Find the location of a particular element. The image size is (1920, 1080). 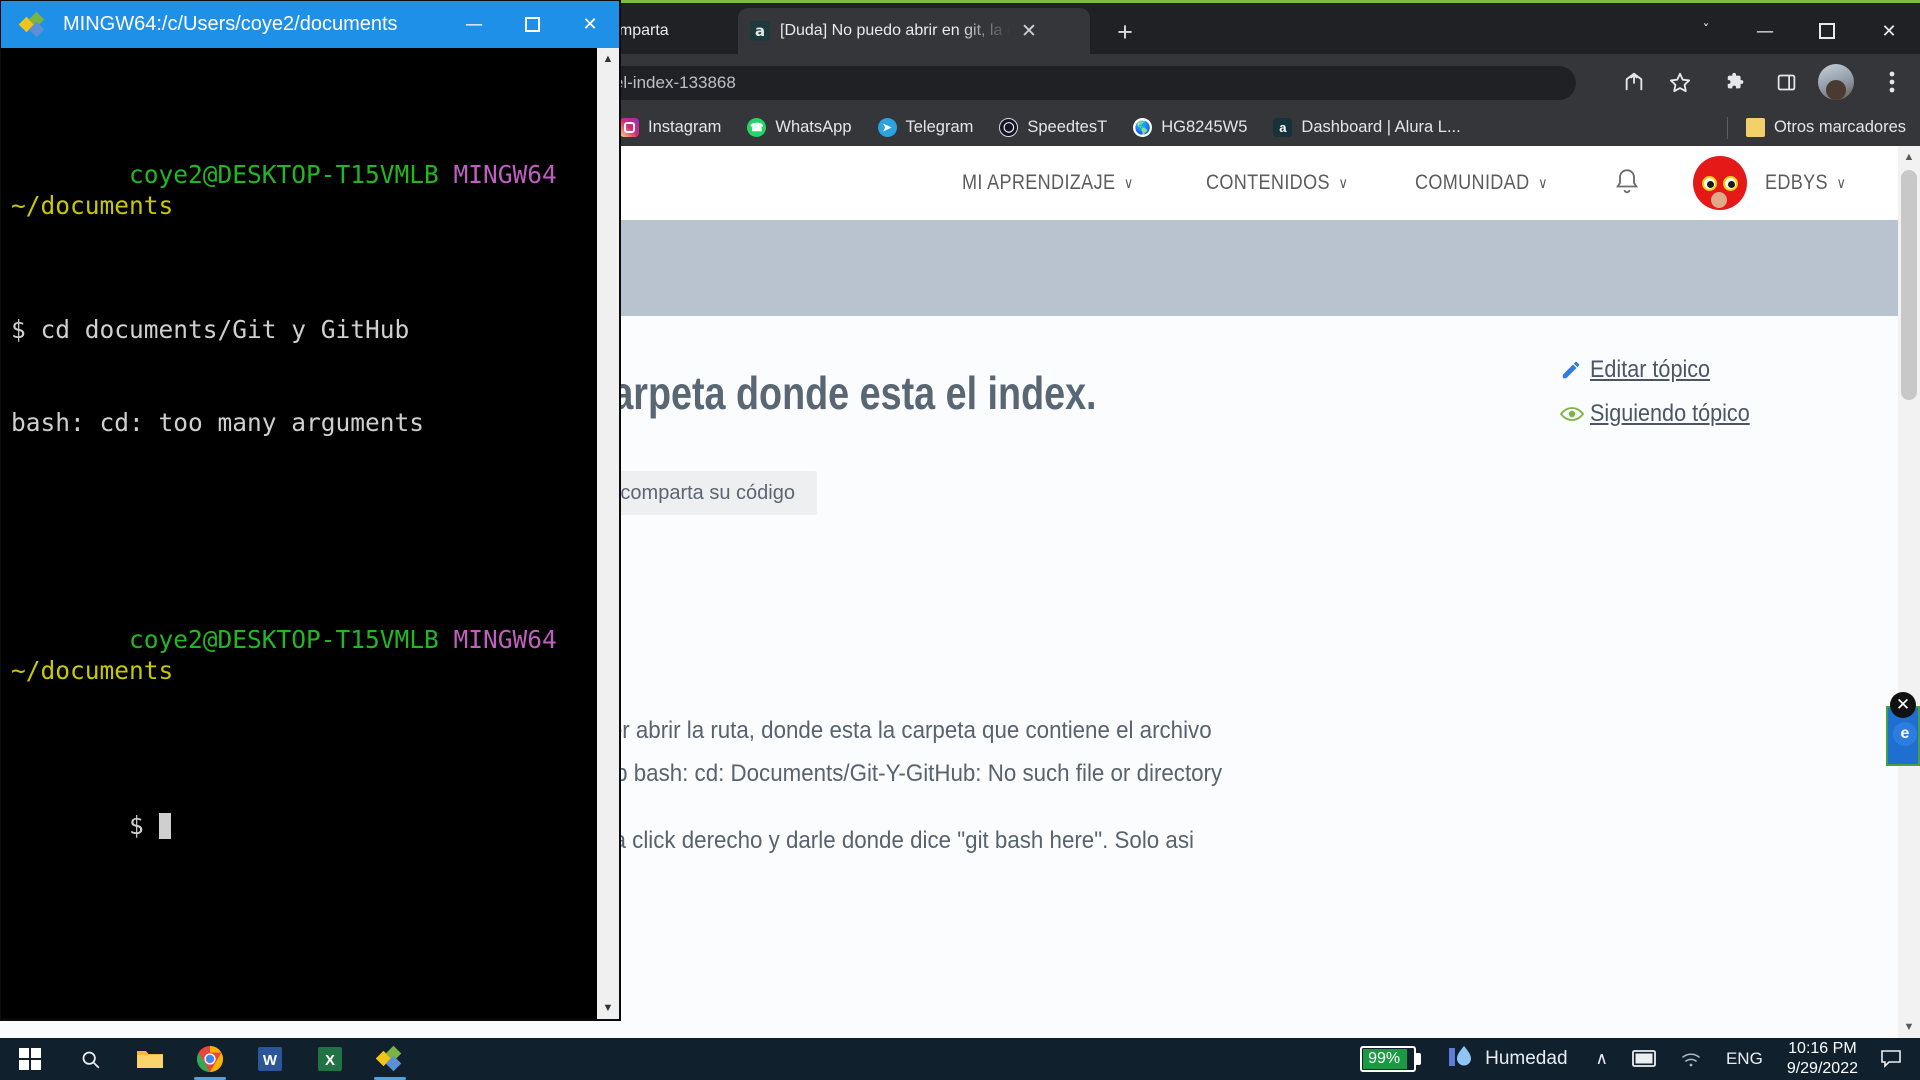

following-topic-label: Siguiendo tópico is located at coordinates (1670, 413).